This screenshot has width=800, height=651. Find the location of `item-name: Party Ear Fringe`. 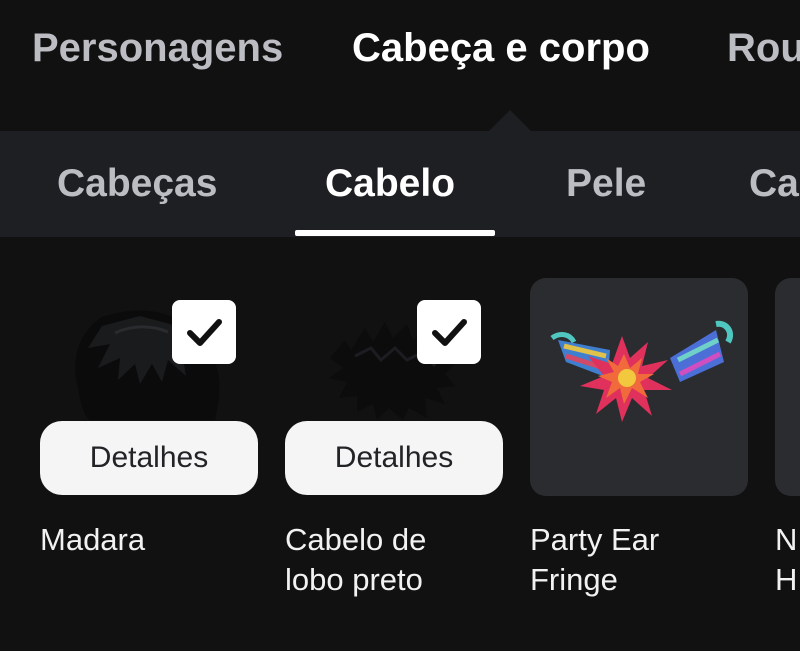

item-name: Party Ear Fringe is located at coordinates (595, 559).